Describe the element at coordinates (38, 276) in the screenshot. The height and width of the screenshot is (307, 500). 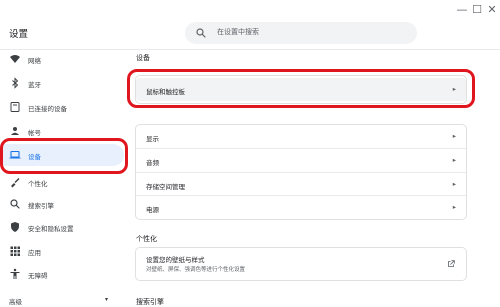
I see `sidebar-item-label: 无障碍` at that location.